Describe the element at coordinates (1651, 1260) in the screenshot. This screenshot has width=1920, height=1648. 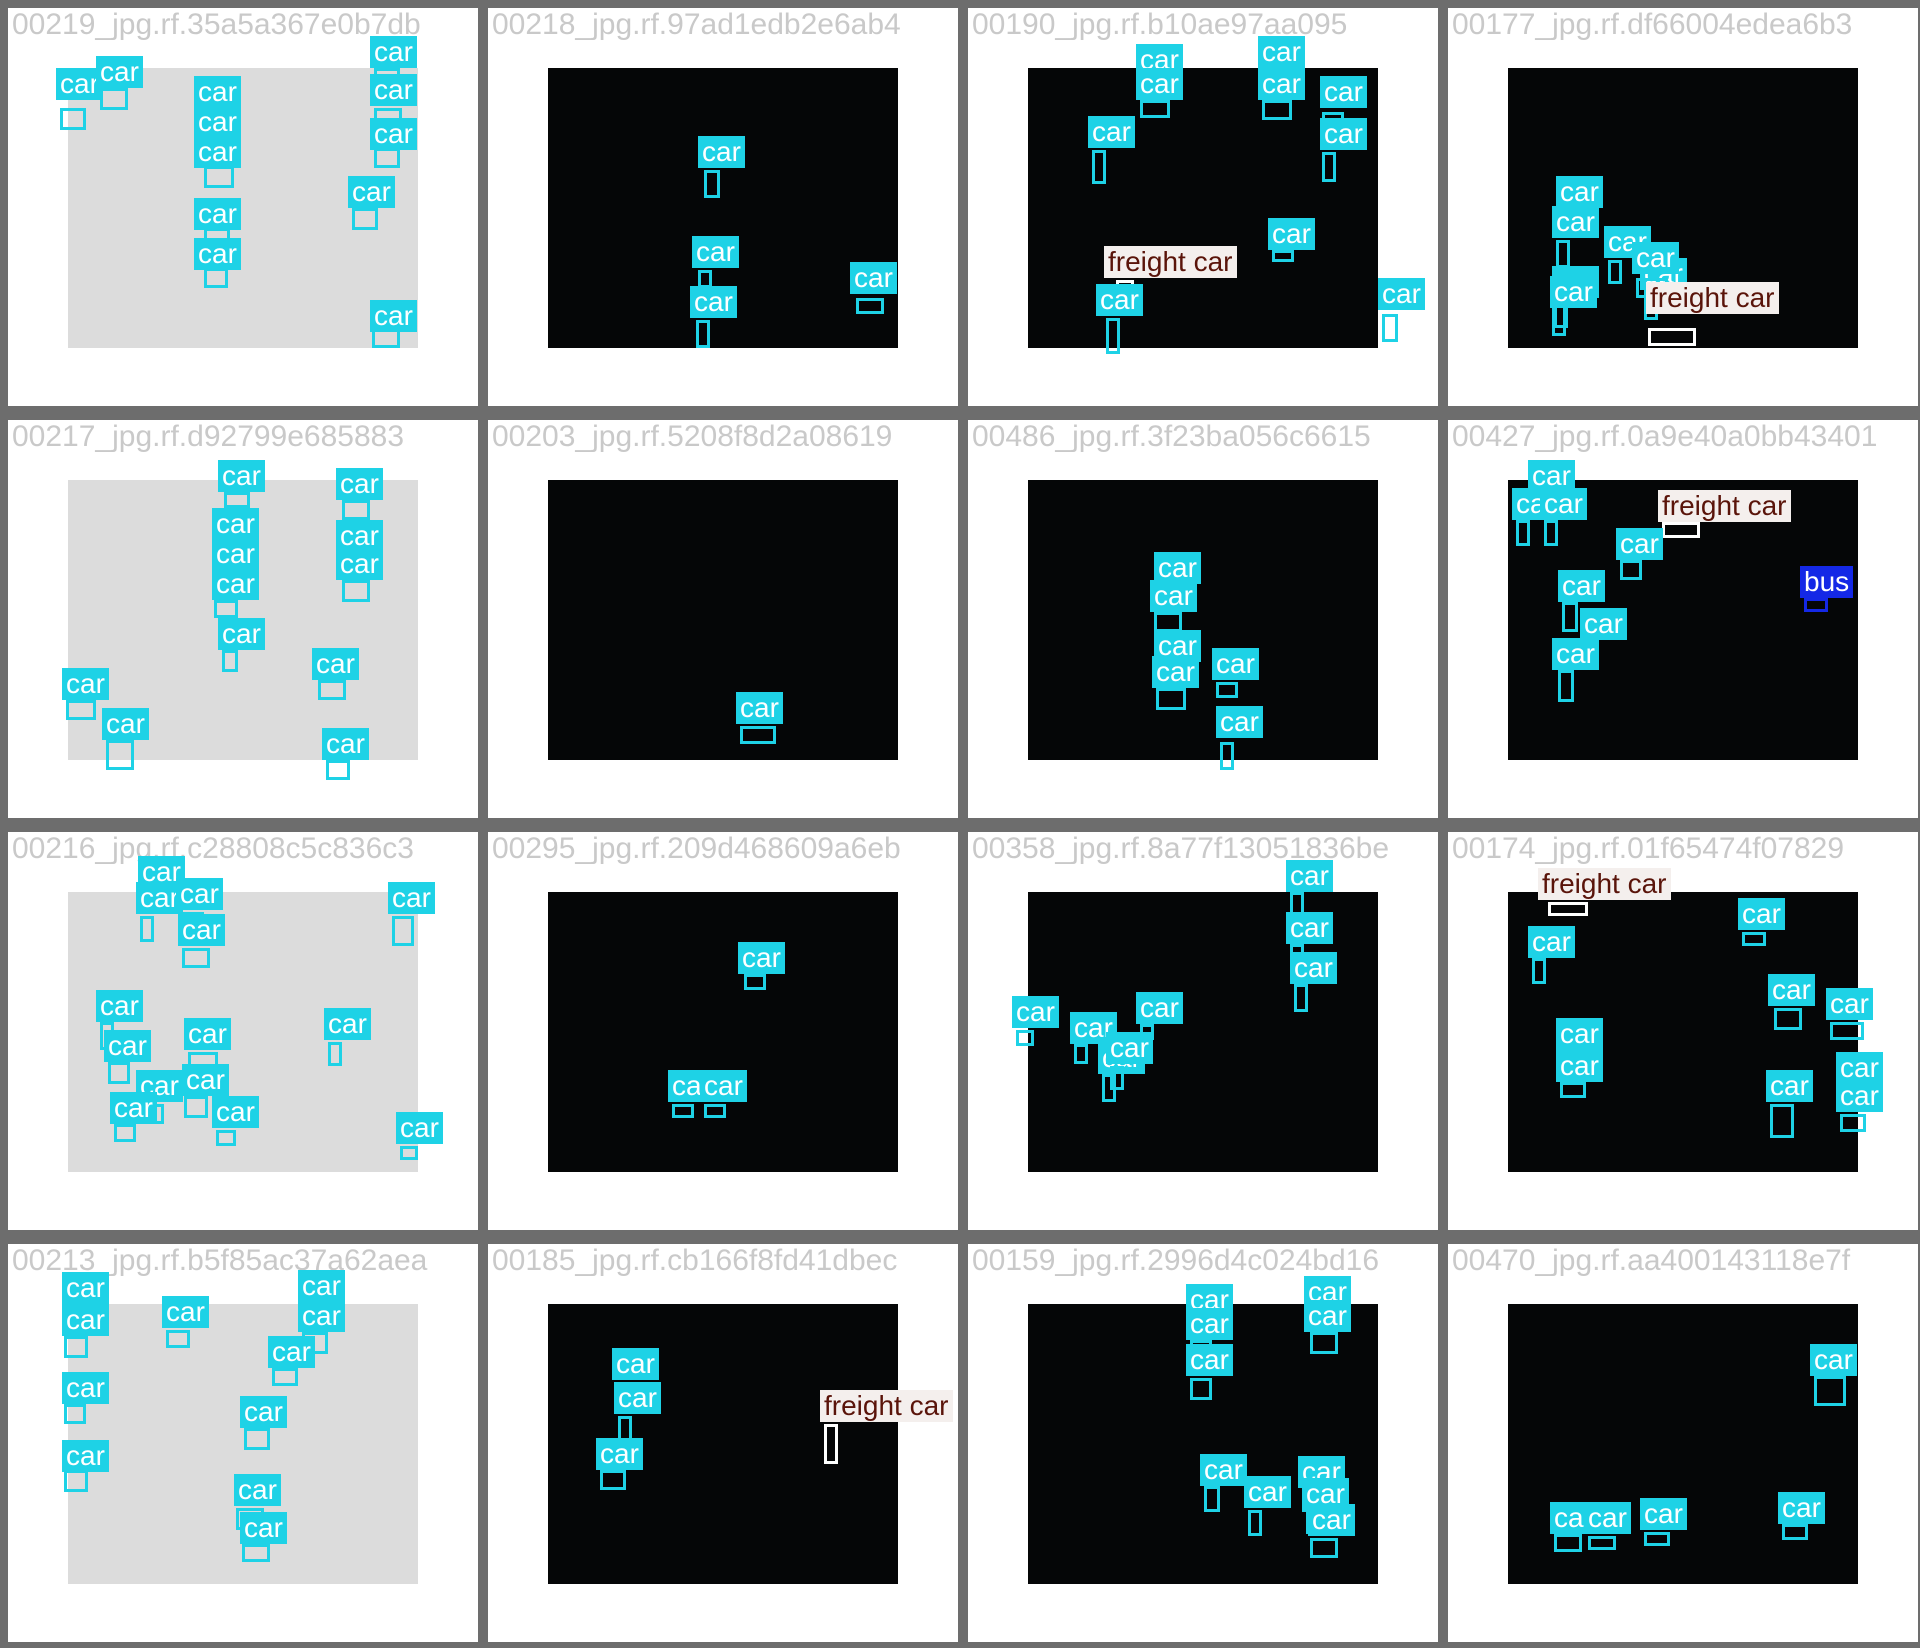
I see `tile-caption: 00470_jpg.rf.aa400143118e7f` at that location.